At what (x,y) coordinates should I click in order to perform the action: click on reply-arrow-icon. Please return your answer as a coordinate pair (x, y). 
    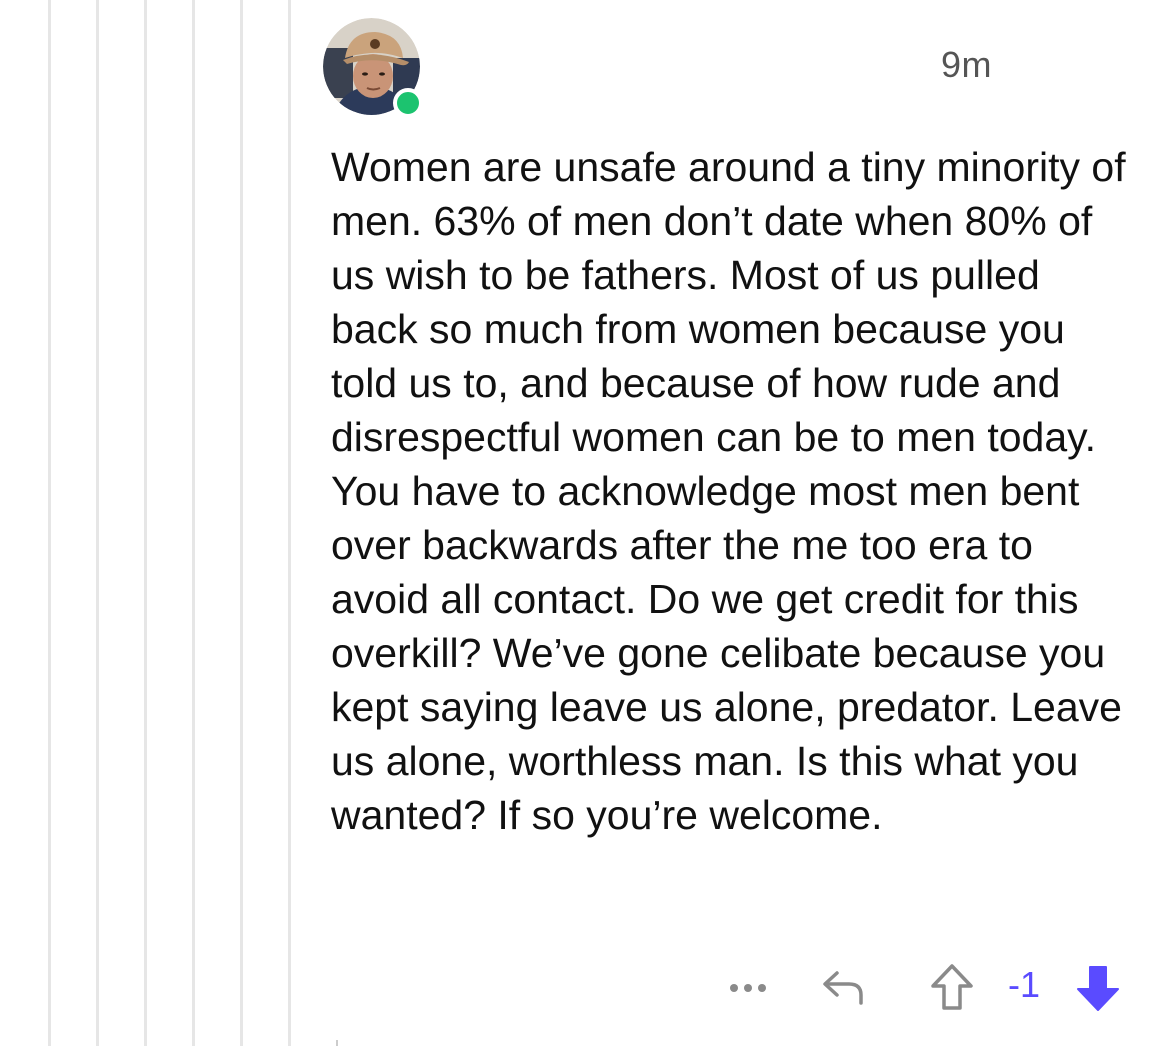
    Looking at the image, I should click on (843, 988).